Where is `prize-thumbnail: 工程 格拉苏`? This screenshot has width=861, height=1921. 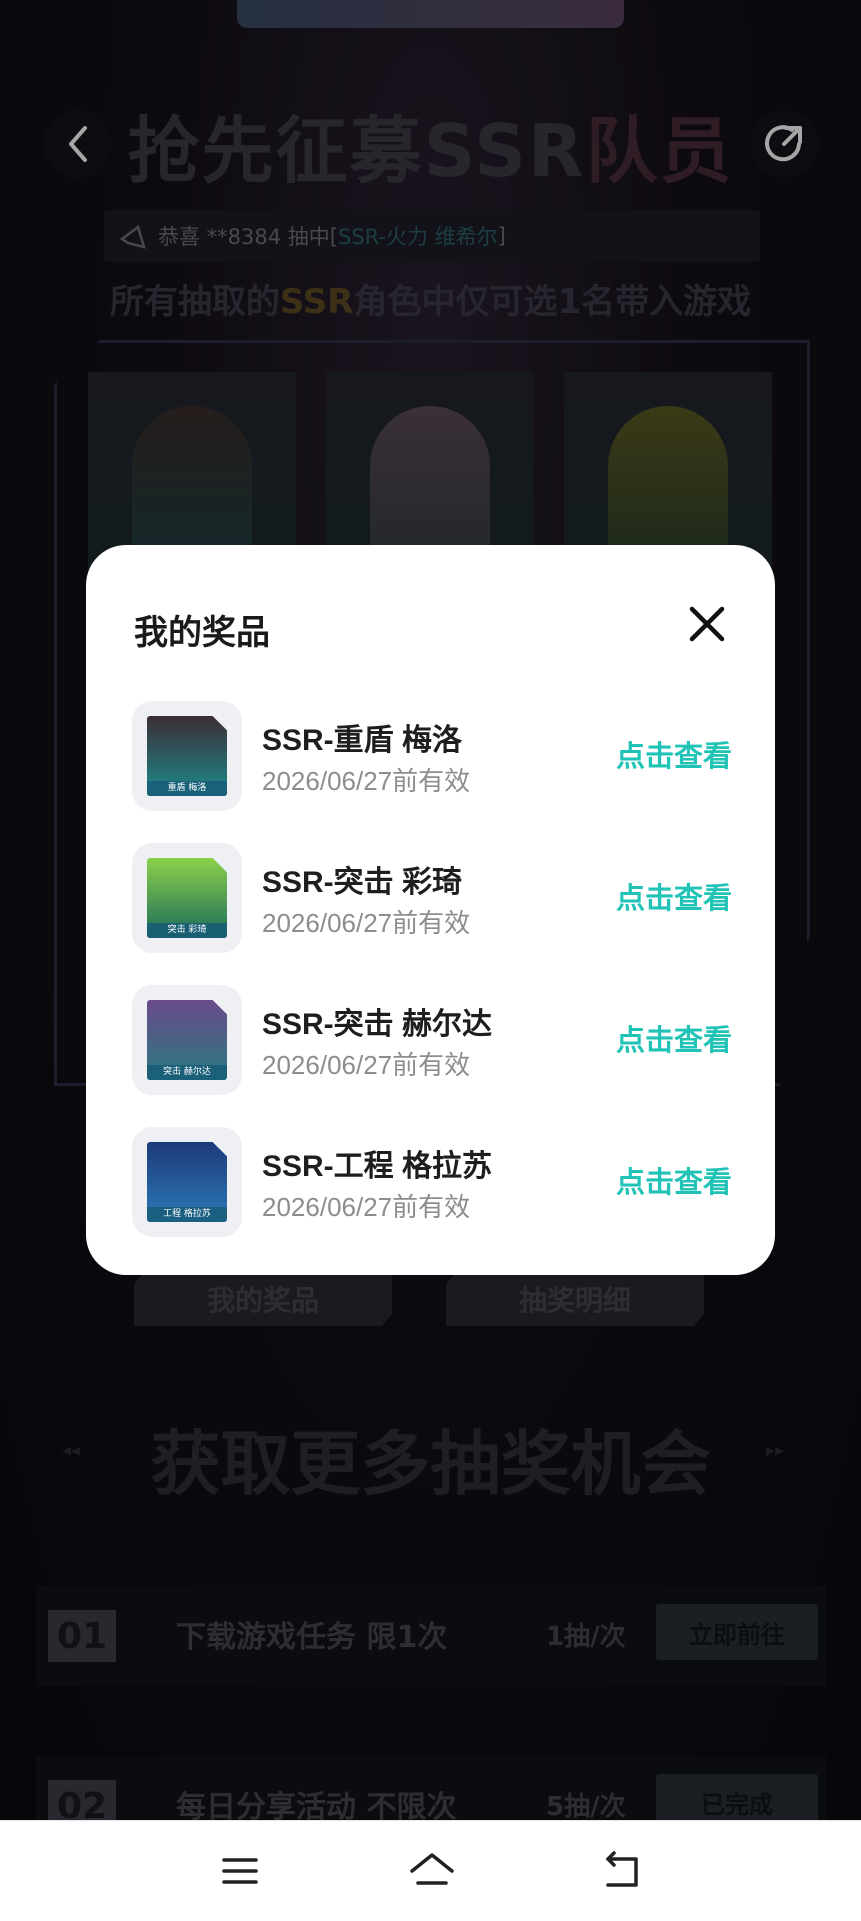
prize-thumbnail: 工程 格拉苏 is located at coordinates (187, 1182).